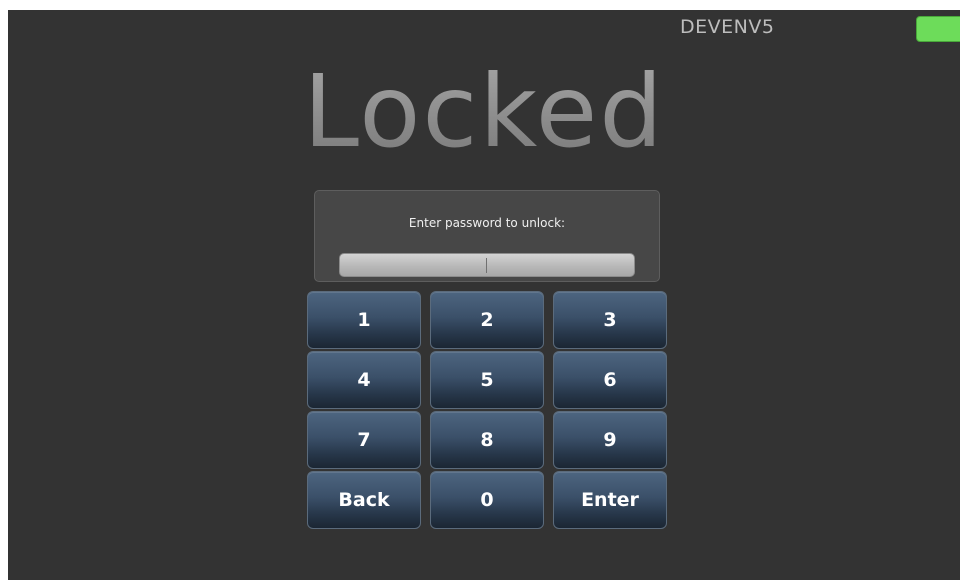 The height and width of the screenshot is (580, 960). Describe the element at coordinates (487, 500) in the screenshot. I see `key-0-button: 0` at that location.